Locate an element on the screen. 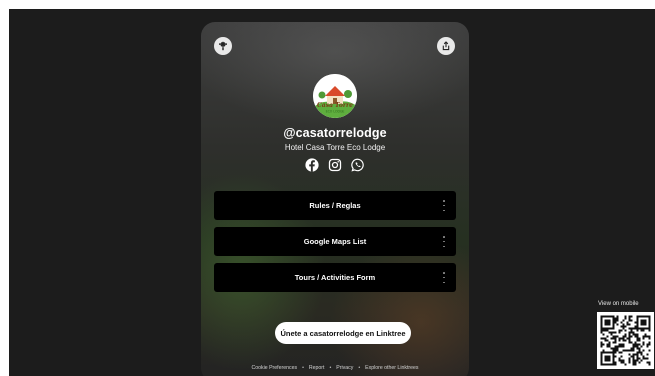 The height and width of the screenshot is (376, 655). share-button is located at coordinates (446, 46).